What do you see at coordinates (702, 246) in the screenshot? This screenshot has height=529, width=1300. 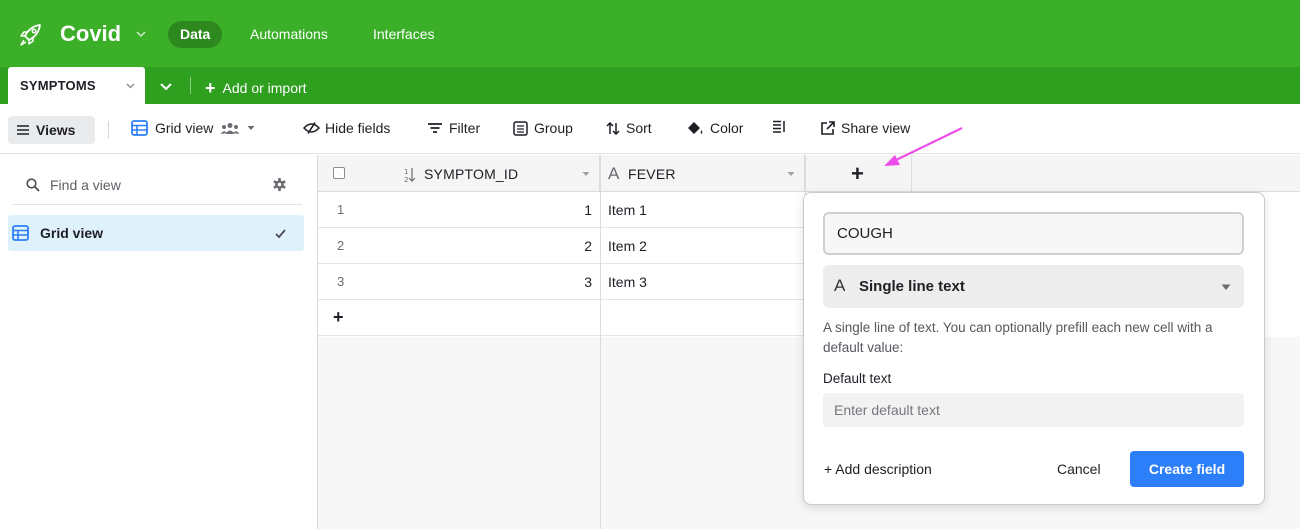 I see `cell-fever: Item 2` at bounding box center [702, 246].